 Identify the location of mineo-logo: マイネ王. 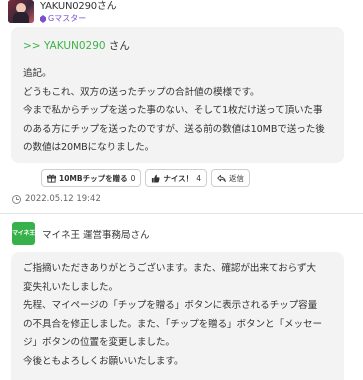
(23, 233).